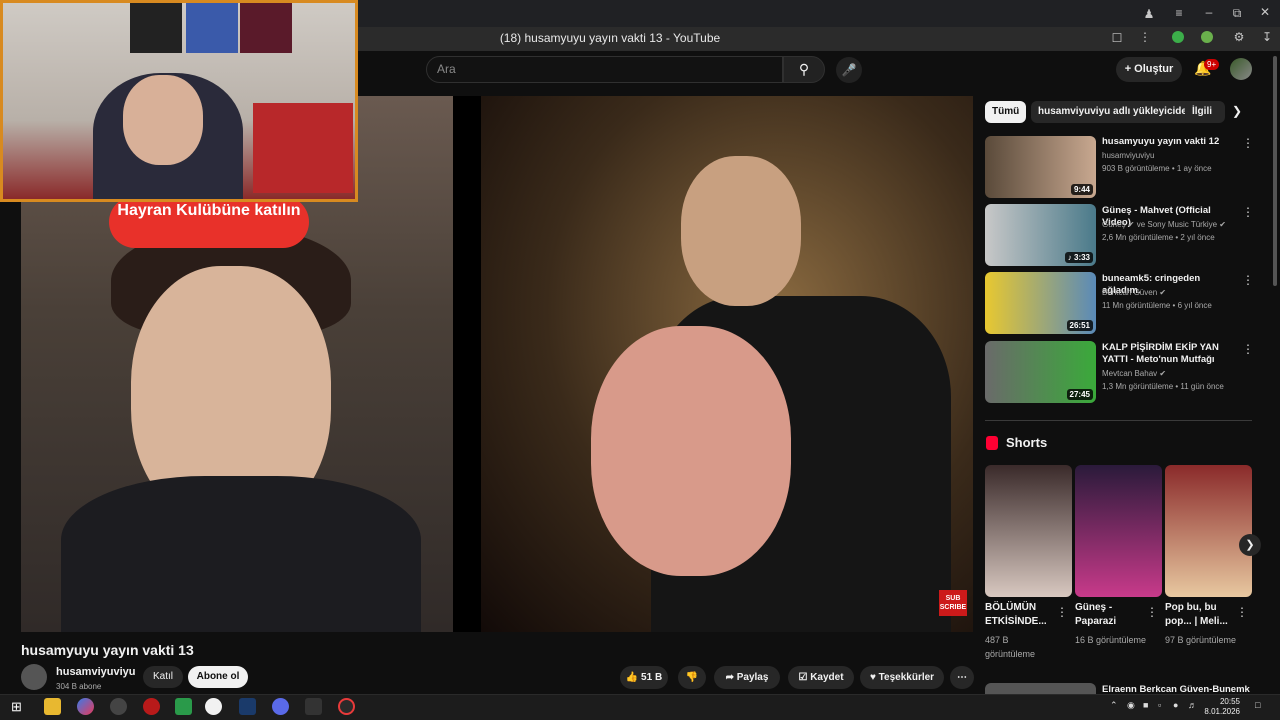  Describe the element at coordinates (1164, 224) in the screenshot. I see `rec-channel: Güneş ✔ ve Sony Music Türkiye ✔` at that location.